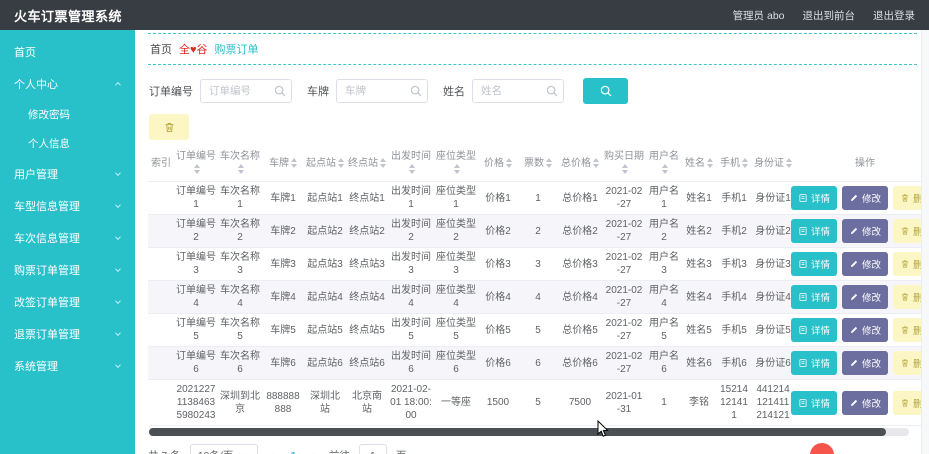 The height and width of the screenshot is (454, 929). Describe the element at coordinates (67, 114) in the screenshot. I see `sidebar-subitem: 修改密码` at that location.